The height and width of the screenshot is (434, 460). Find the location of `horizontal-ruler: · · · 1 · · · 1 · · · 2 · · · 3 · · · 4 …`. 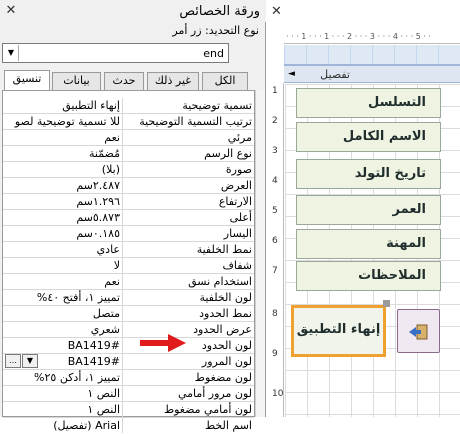

horizontal-ruler: · · · 1 · · · 1 · · · 2 · · · 3 · · · 4 … is located at coordinates (372, 38).